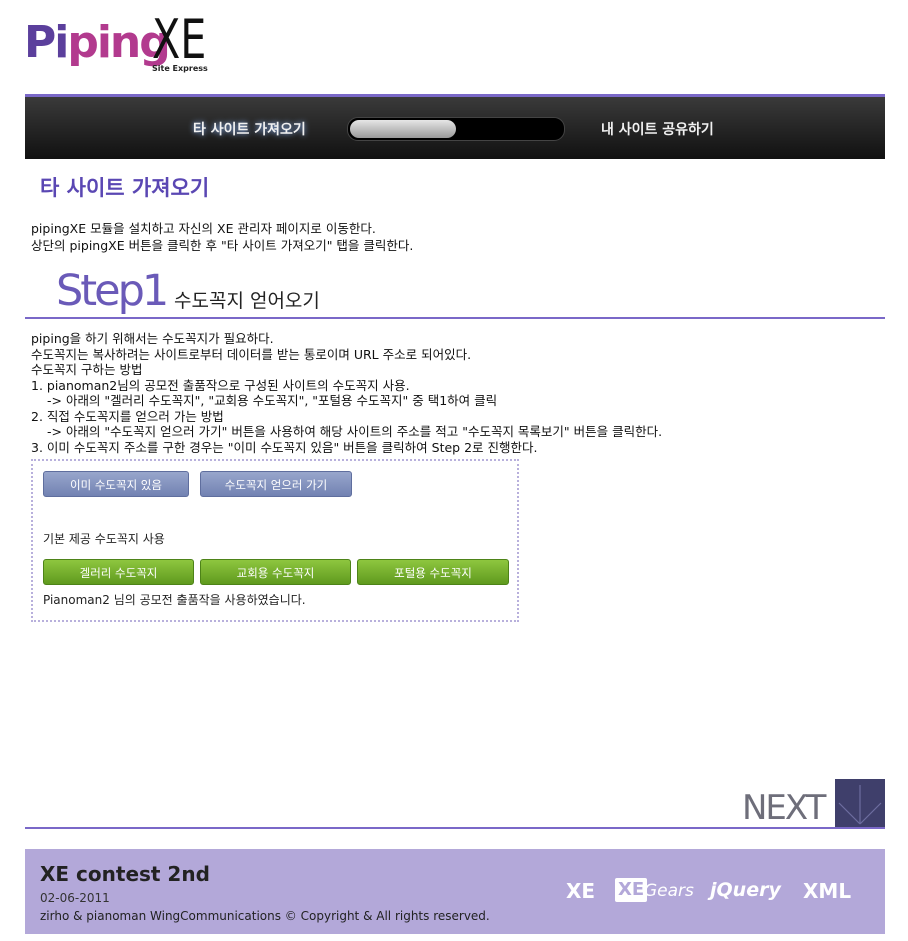 The height and width of the screenshot is (941, 908). What do you see at coordinates (179, 39) in the screenshot?
I see `logo-xe-text: XE` at bounding box center [179, 39].